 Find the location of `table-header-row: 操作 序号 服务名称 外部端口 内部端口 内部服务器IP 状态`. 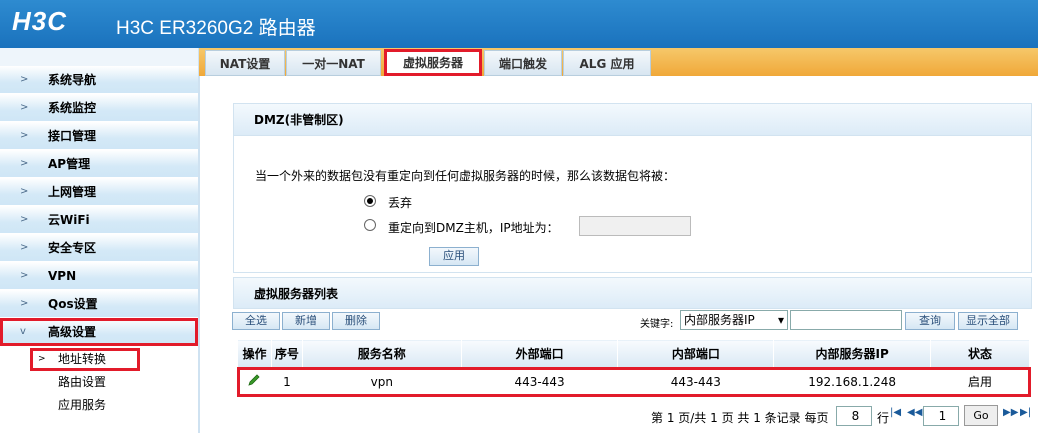

table-header-row: 操作 序号 服务名称 外部端口 内部端口 内部服务器IP 状态 is located at coordinates (633, 353).